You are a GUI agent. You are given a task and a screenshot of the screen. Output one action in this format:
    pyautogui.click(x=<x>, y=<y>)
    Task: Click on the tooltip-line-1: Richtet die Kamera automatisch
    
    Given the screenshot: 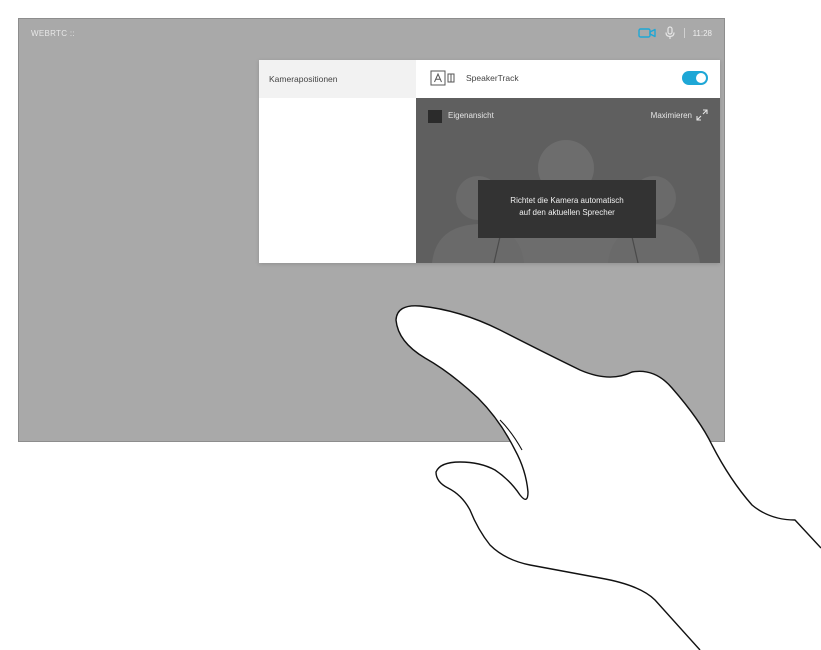 What is the action you would take?
    pyautogui.click(x=567, y=200)
    